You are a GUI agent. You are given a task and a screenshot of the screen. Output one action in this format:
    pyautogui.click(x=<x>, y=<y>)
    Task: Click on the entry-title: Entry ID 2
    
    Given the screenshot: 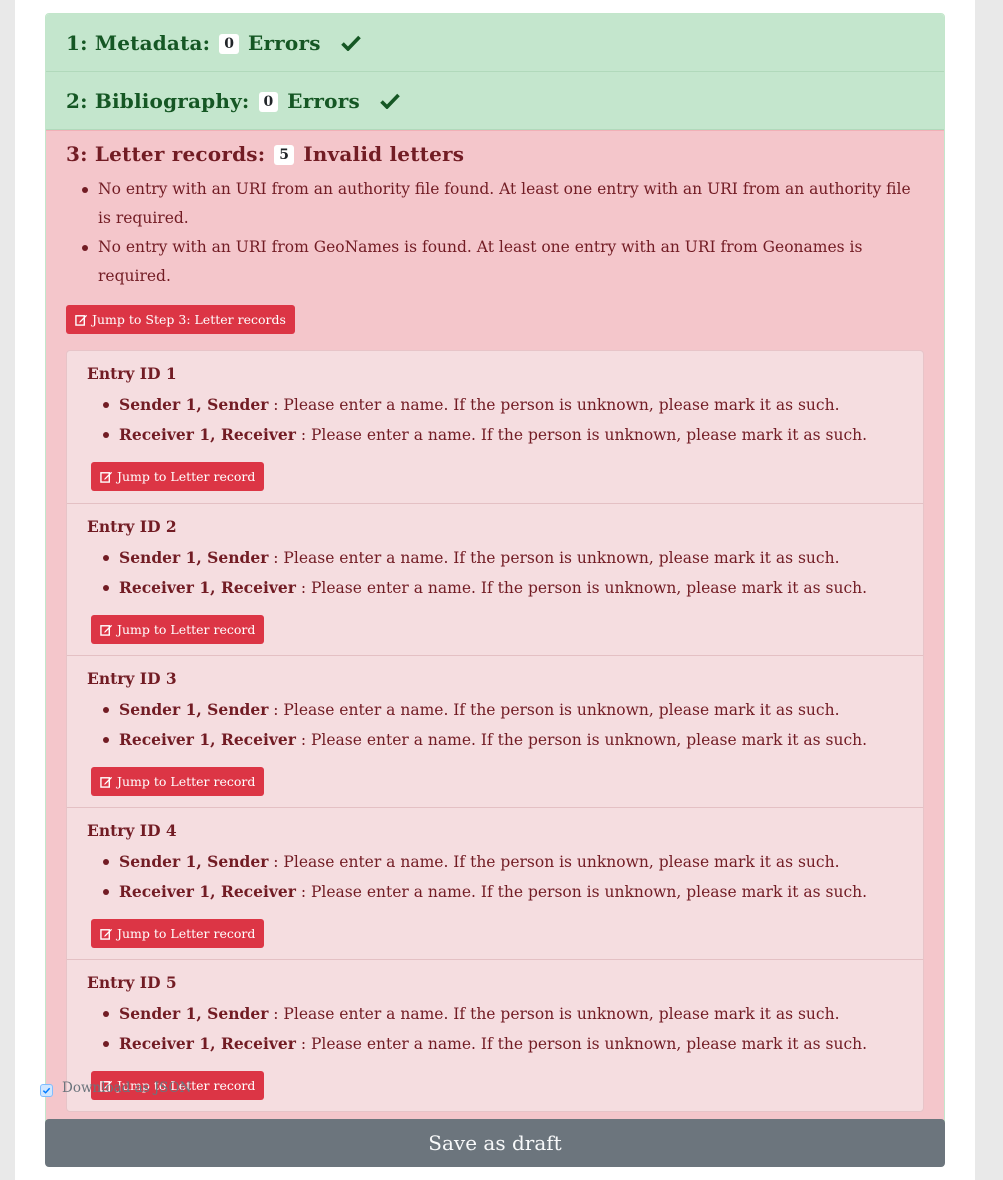 What is the action you would take?
    pyautogui.click(x=132, y=526)
    